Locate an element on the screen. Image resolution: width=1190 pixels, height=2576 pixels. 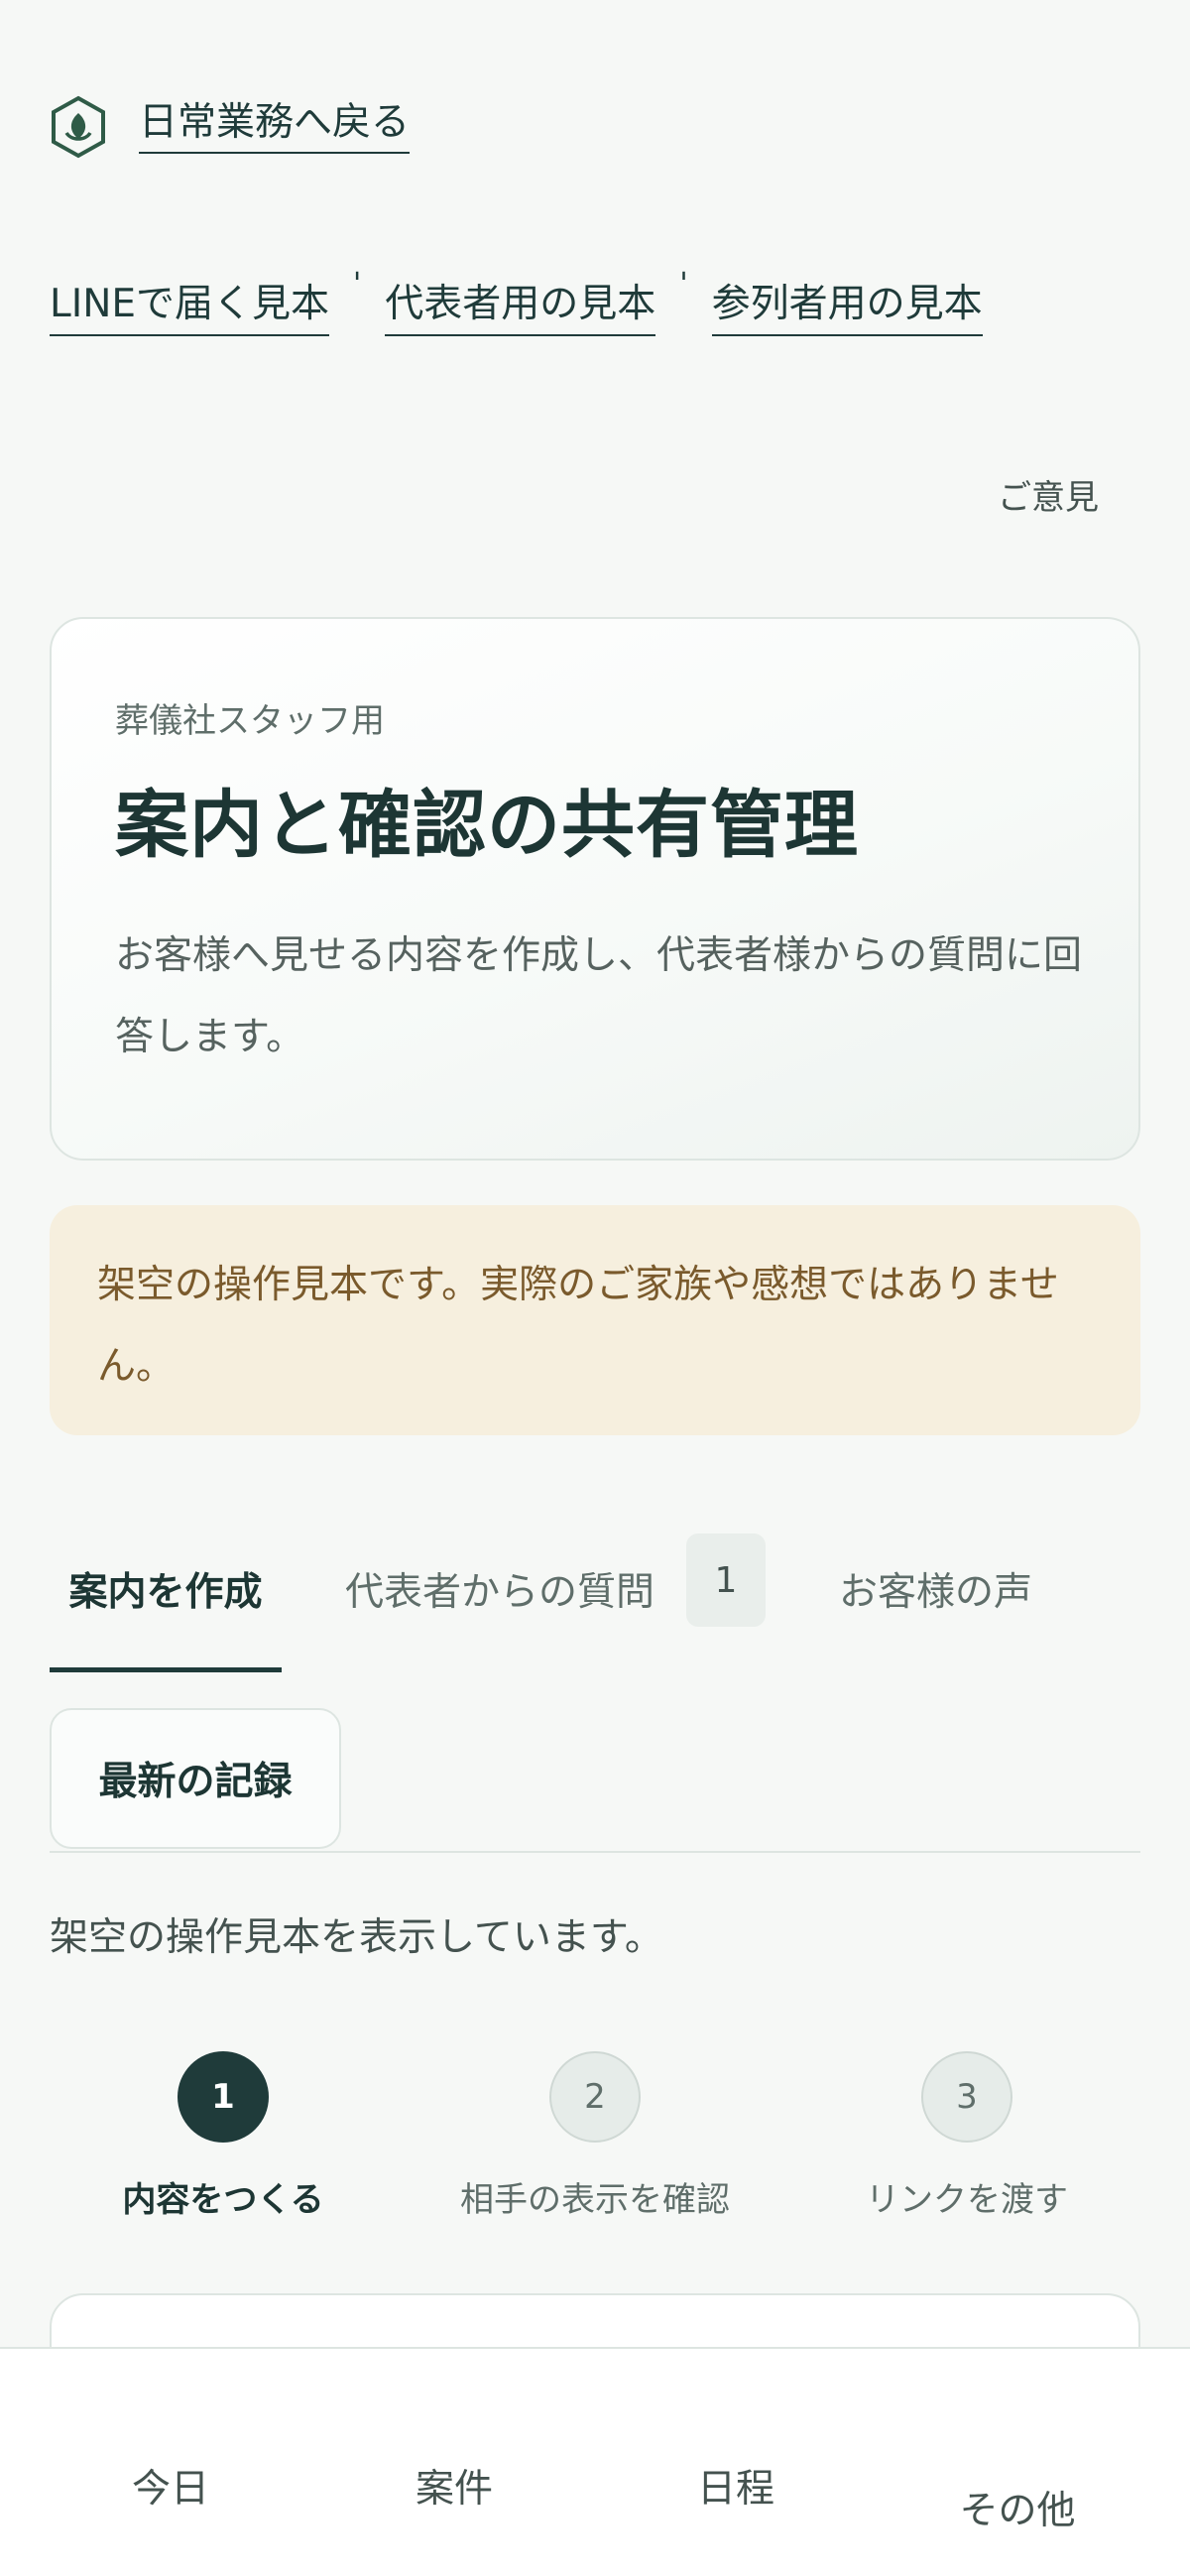
step-indicator: 1 内容をつくる 2 相手の表示を確認 3 リンクを渡す is located at coordinates (595, 2140).